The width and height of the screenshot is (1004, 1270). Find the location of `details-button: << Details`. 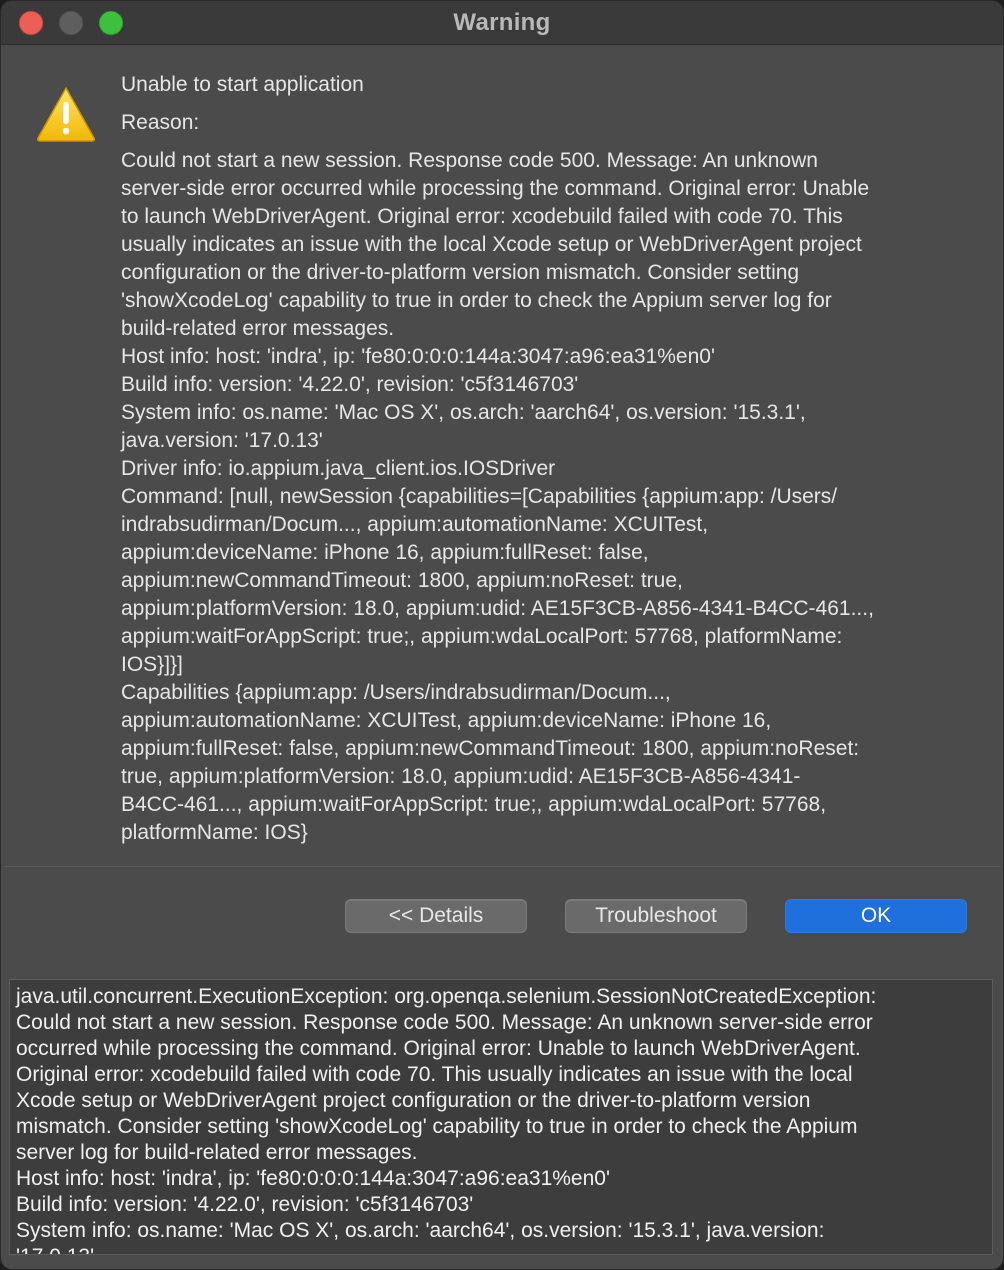

details-button: << Details is located at coordinates (436, 916).